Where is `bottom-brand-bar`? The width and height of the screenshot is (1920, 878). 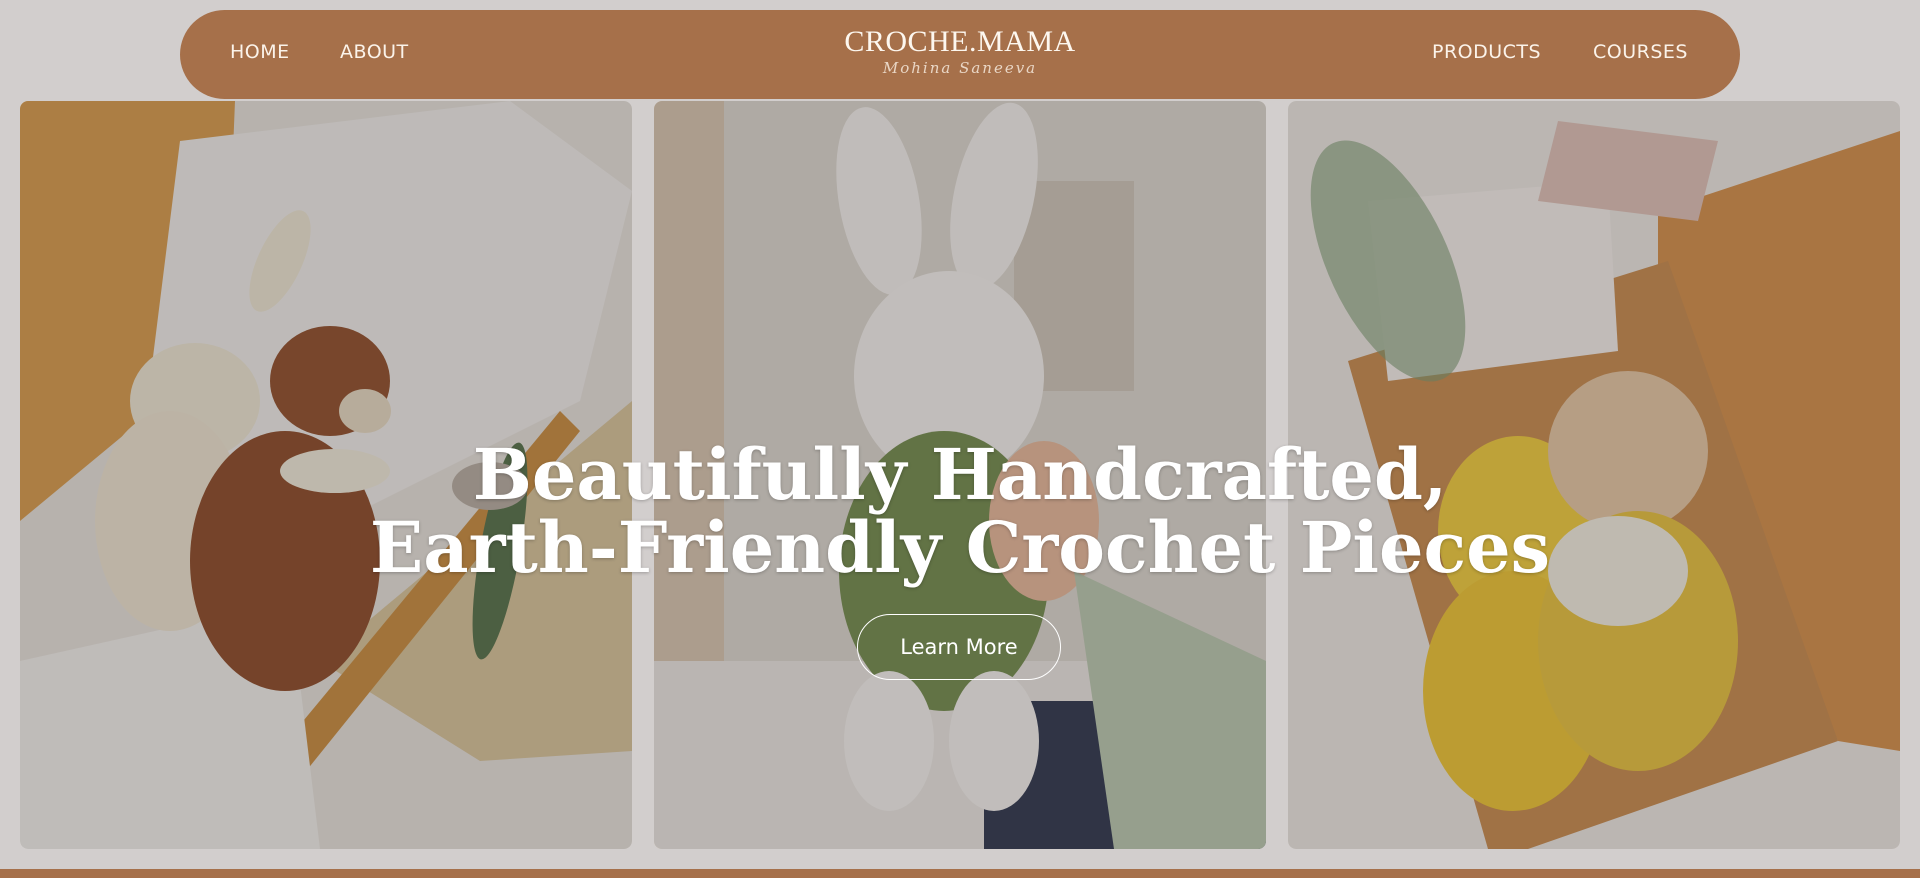
bottom-brand-bar is located at coordinates (960, 873).